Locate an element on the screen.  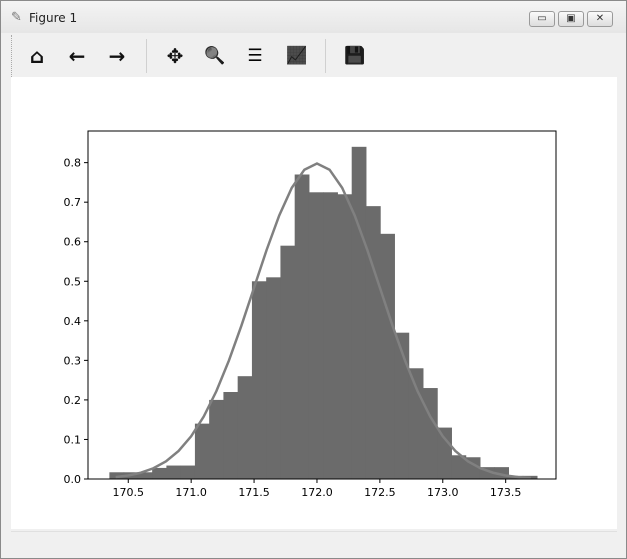
home-icon: ⌂ is located at coordinates (37, 56).